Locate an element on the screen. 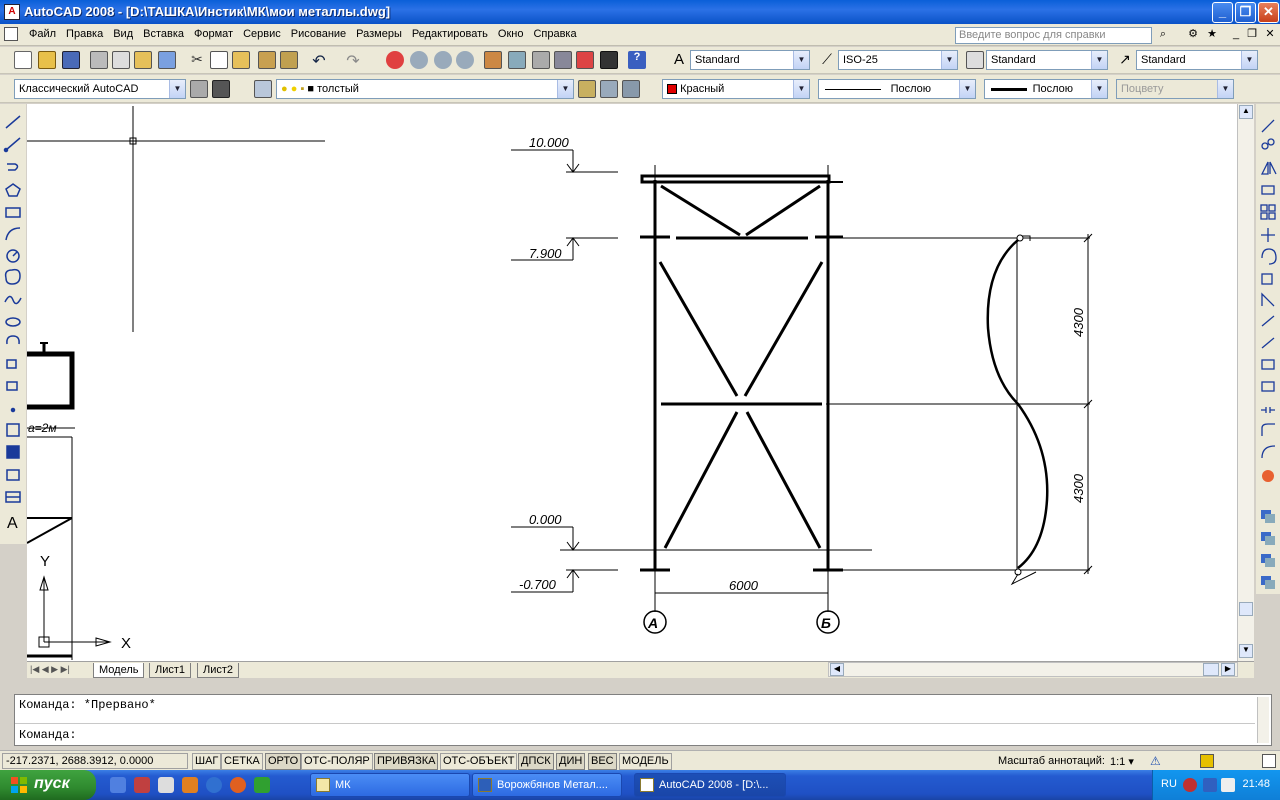 The width and height of the screenshot is (1280, 800). menu-window: Окно is located at coordinates (511, 34).